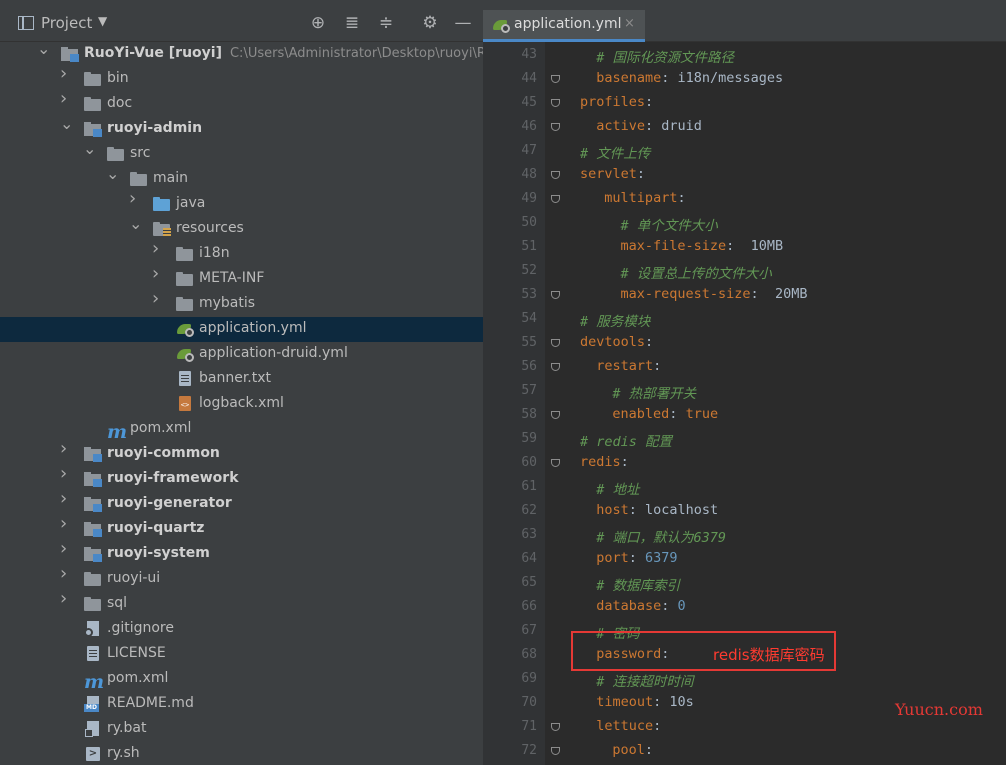  Describe the element at coordinates (665, 414) in the screenshot. I see `code-line: enabled: true` at that location.